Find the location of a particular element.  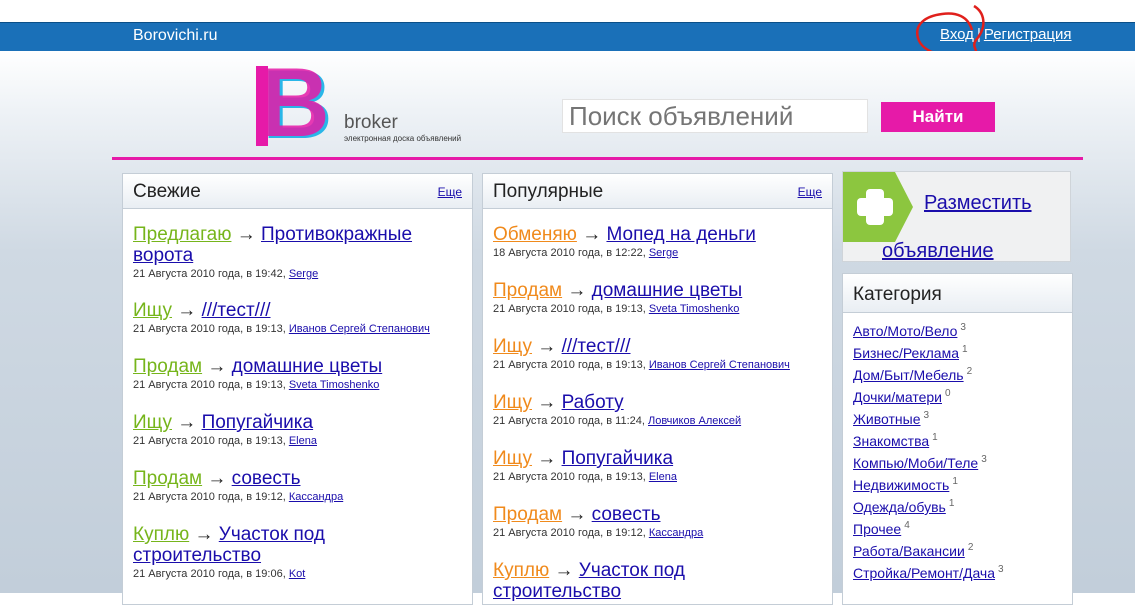

logo-wordmark: broker is located at coordinates (371, 122).